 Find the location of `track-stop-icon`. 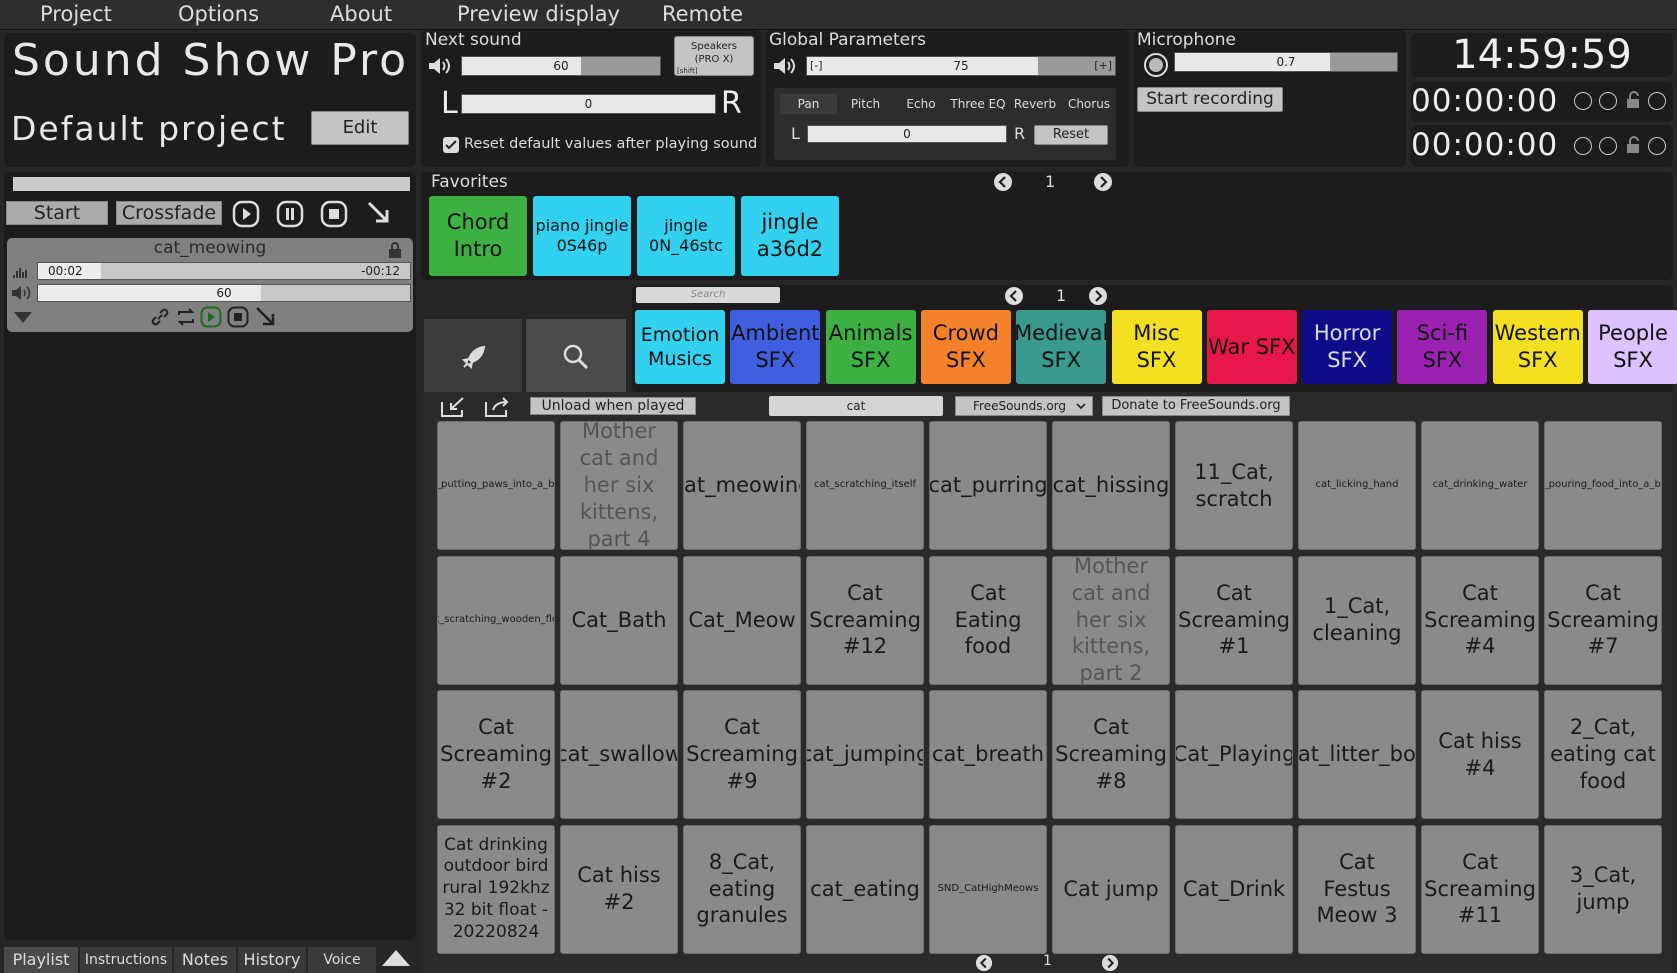

track-stop-icon is located at coordinates (238, 317).